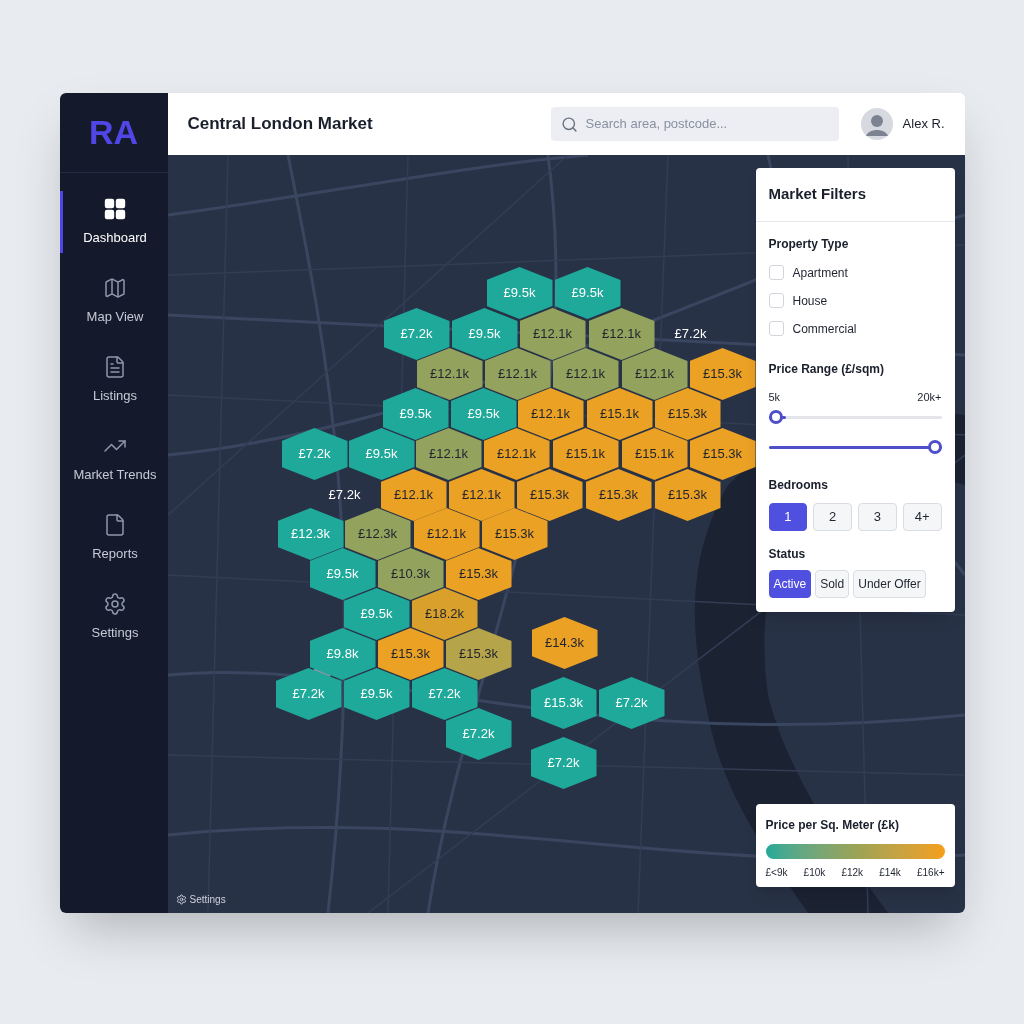 The width and height of the screenshot is (1024, 1024). Describe the element at coordinates (207, 899) in the screenshot. I see `settings-link: Settings` at that location.